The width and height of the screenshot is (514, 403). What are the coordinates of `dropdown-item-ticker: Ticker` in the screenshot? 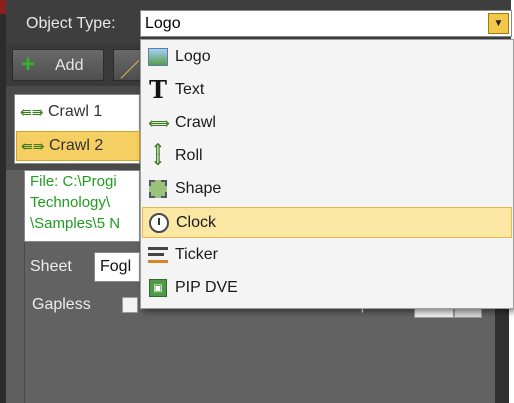 It's located at (327, 255).